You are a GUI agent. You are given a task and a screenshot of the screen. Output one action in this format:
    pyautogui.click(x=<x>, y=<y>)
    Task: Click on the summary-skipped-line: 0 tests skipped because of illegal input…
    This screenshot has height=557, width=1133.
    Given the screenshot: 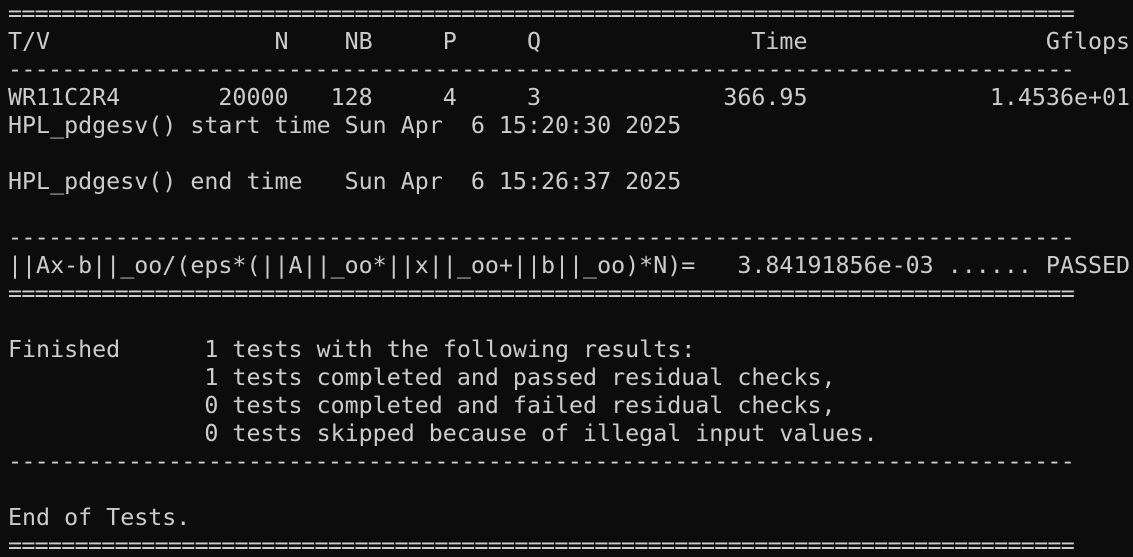 What is the action you would take?
    pyautogui.click(x=443, y=433)
    